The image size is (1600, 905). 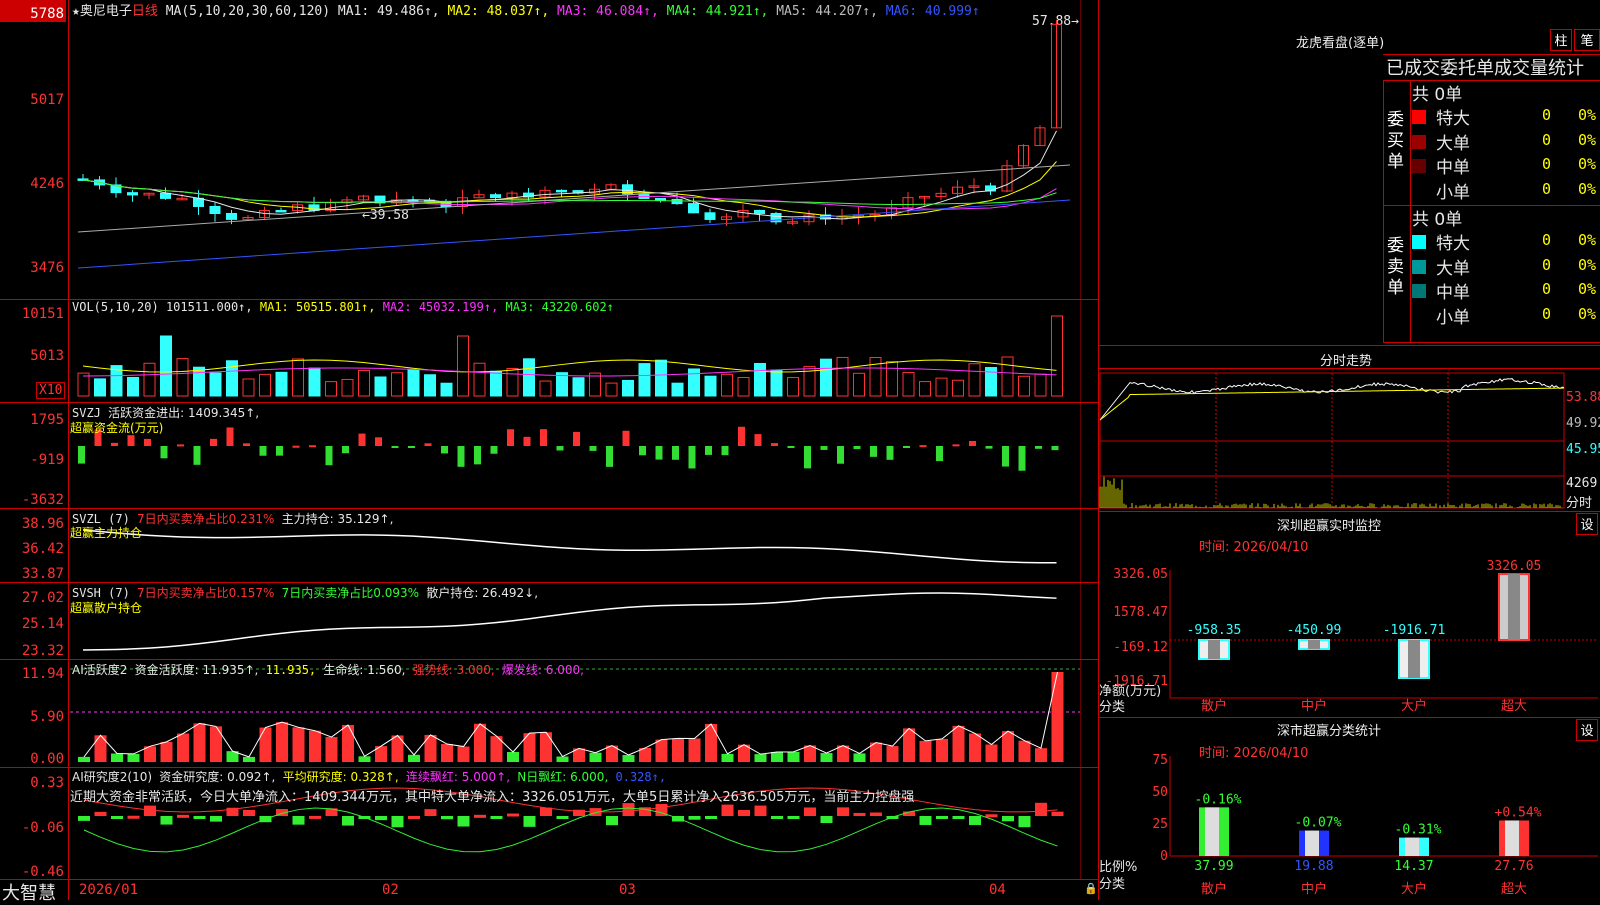 What do you see at coordinates (1213, 866) in the screenshot?
I see `stats-value-label: 37.99` at bounding box center [1213, 866].